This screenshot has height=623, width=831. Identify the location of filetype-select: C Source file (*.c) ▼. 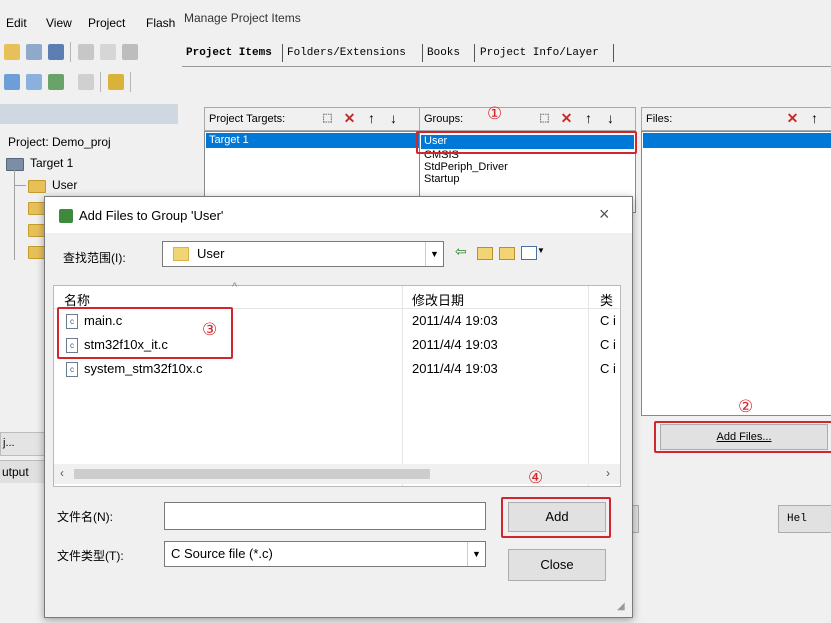
(325, 554).